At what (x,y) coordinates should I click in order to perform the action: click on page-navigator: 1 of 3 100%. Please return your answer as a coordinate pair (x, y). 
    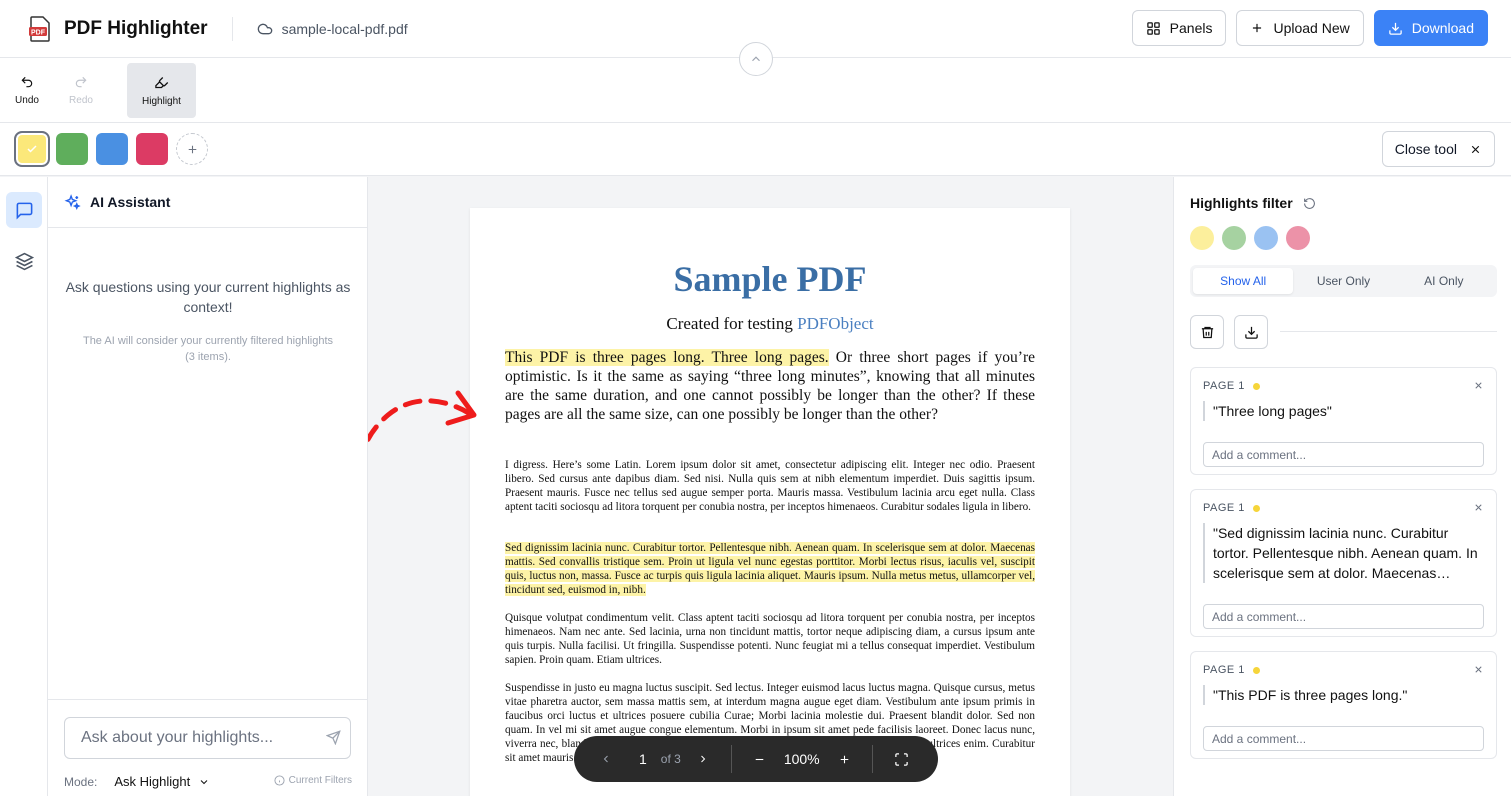
    Looking at the image, I should click on (756, 759).